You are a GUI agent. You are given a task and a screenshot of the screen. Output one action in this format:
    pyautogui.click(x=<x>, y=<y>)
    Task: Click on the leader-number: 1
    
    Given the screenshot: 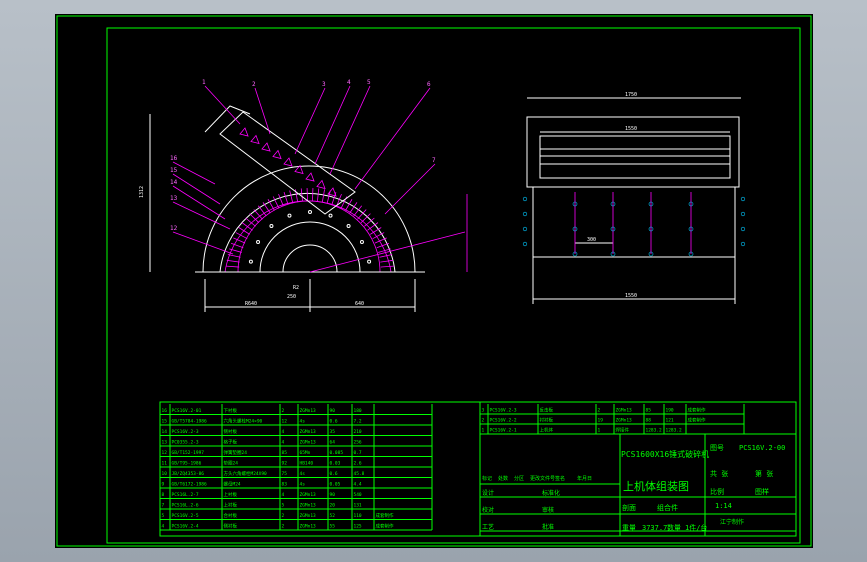 What is the action you would take?
    pyautogui.click(x=204, y=82)
    